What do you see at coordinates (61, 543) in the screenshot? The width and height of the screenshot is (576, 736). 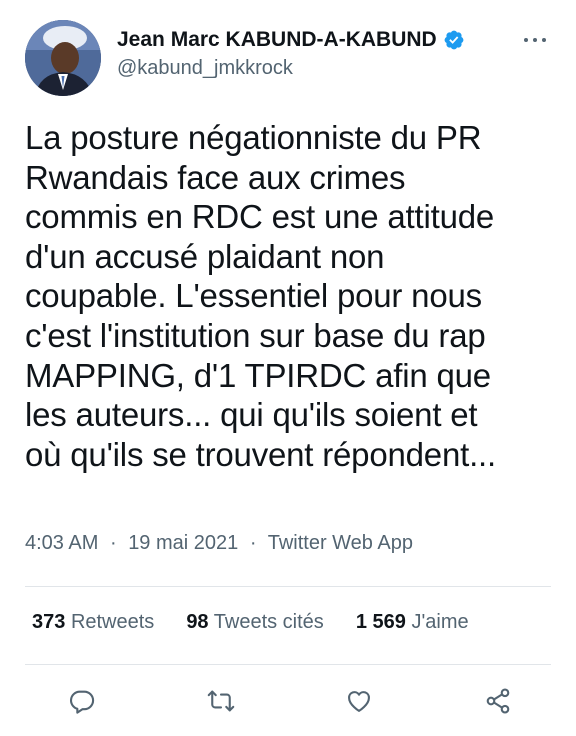 I see `tweet-time: 4:03 AM` at bounding box center [61, 543].